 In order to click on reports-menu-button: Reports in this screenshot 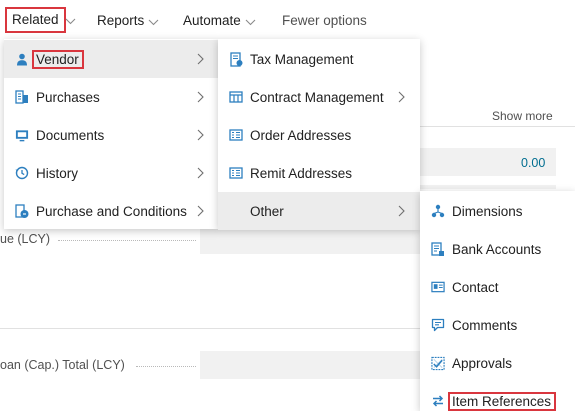, I will do `click(128, 20)`.